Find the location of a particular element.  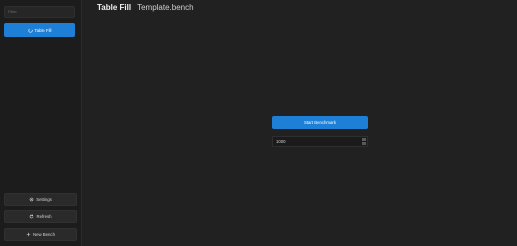

filter-input: Filter is located at coordinates (39, 12).